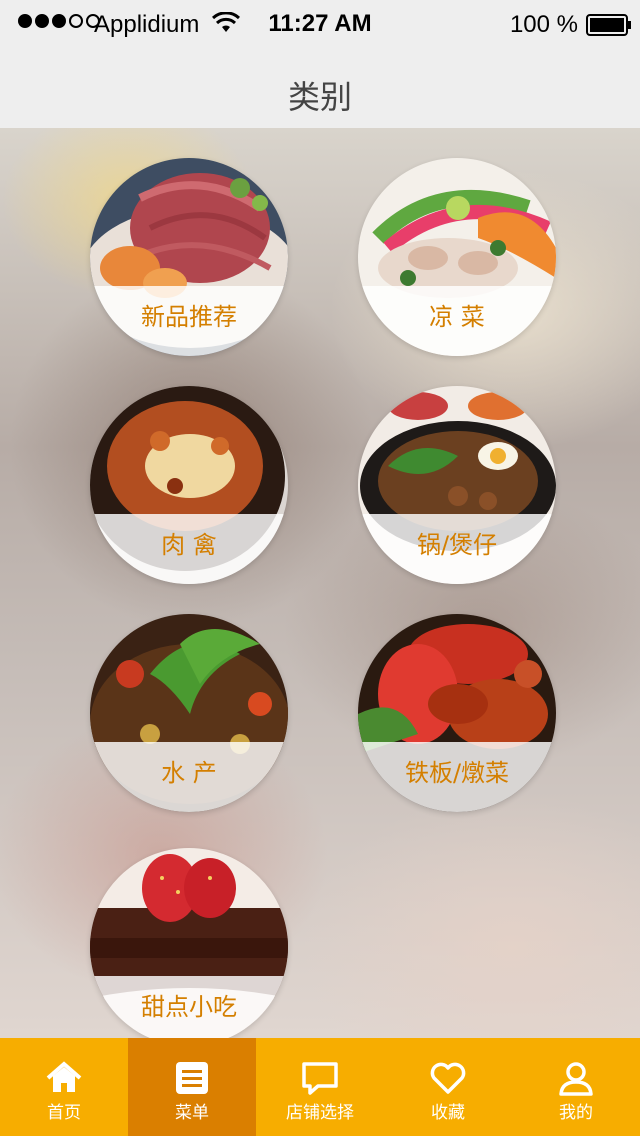 This screenshot has height=1136, width=640. Describe the element at coordinates (543, 24) in the screenshot. I see `battery-percent: 100 %` at that location.